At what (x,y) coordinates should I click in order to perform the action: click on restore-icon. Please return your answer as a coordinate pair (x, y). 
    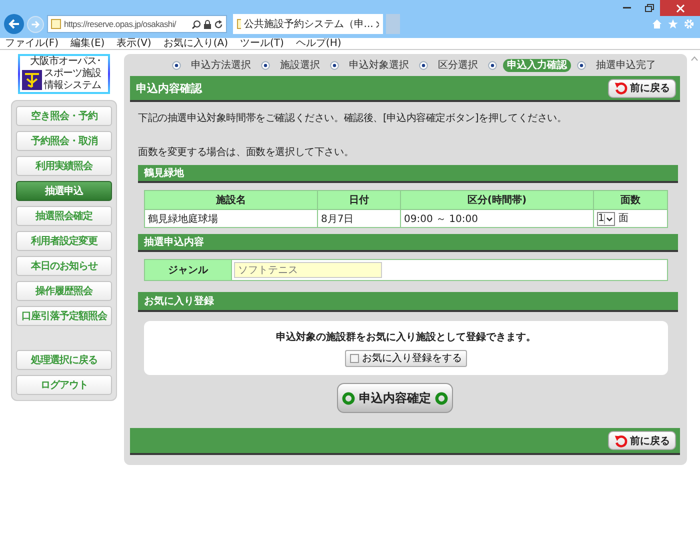
    Looking at the image, I should click on (649, 8).